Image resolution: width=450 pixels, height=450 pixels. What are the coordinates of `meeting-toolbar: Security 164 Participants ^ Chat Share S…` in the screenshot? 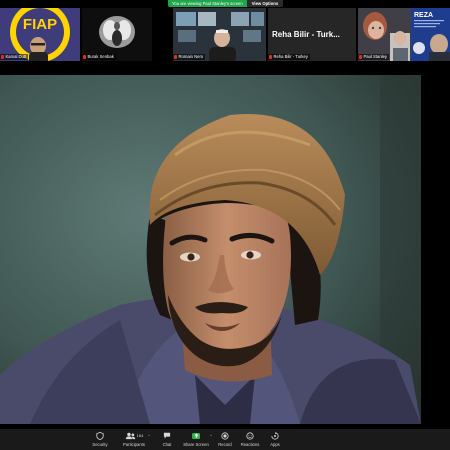 It's located at (225, 439).